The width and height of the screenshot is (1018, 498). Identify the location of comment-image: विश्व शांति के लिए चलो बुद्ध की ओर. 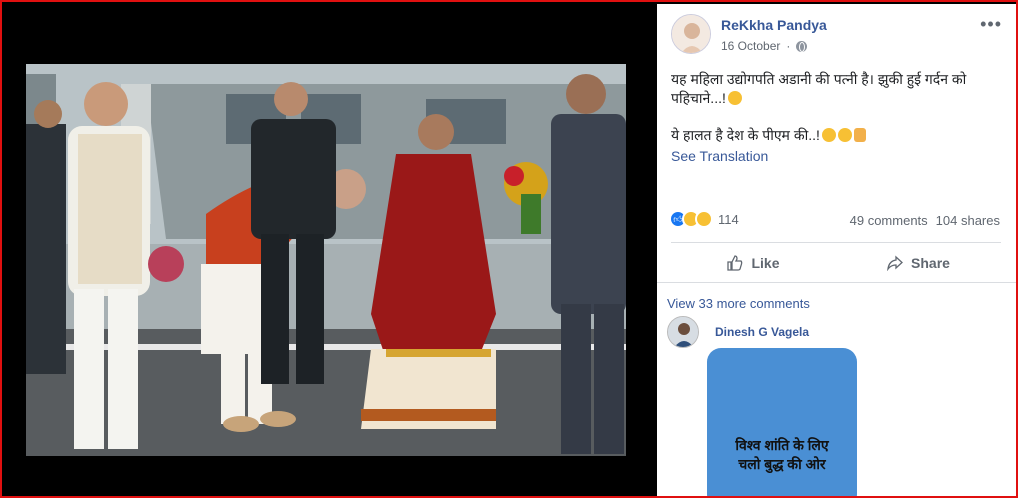
(782, 422).